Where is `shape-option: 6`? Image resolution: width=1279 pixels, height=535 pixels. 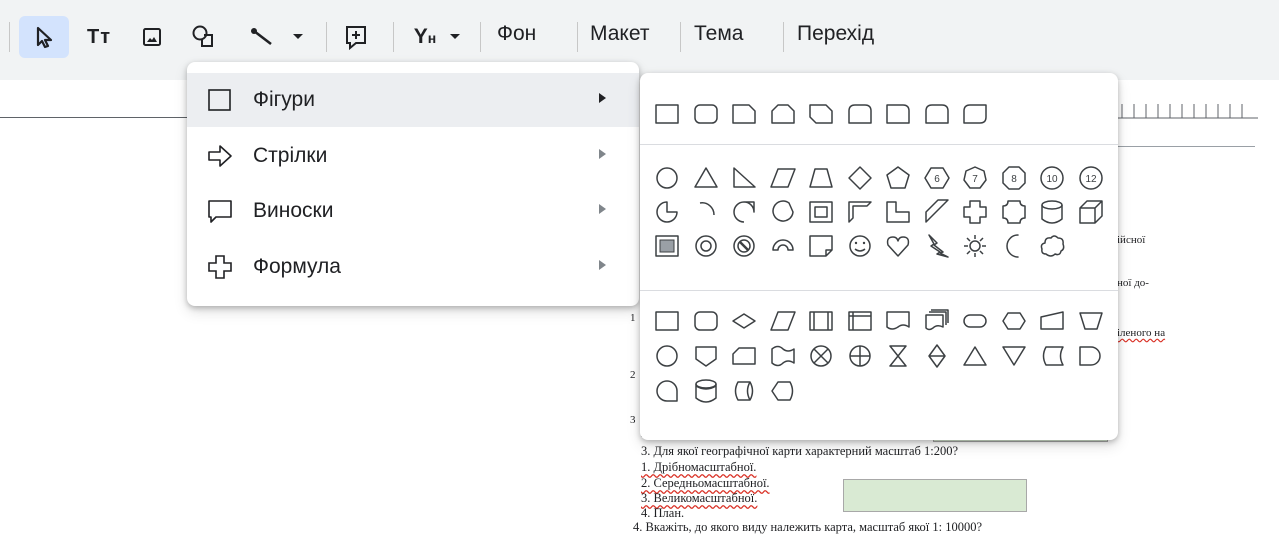
shape-option: 6 is located at coordinates (937, 178).